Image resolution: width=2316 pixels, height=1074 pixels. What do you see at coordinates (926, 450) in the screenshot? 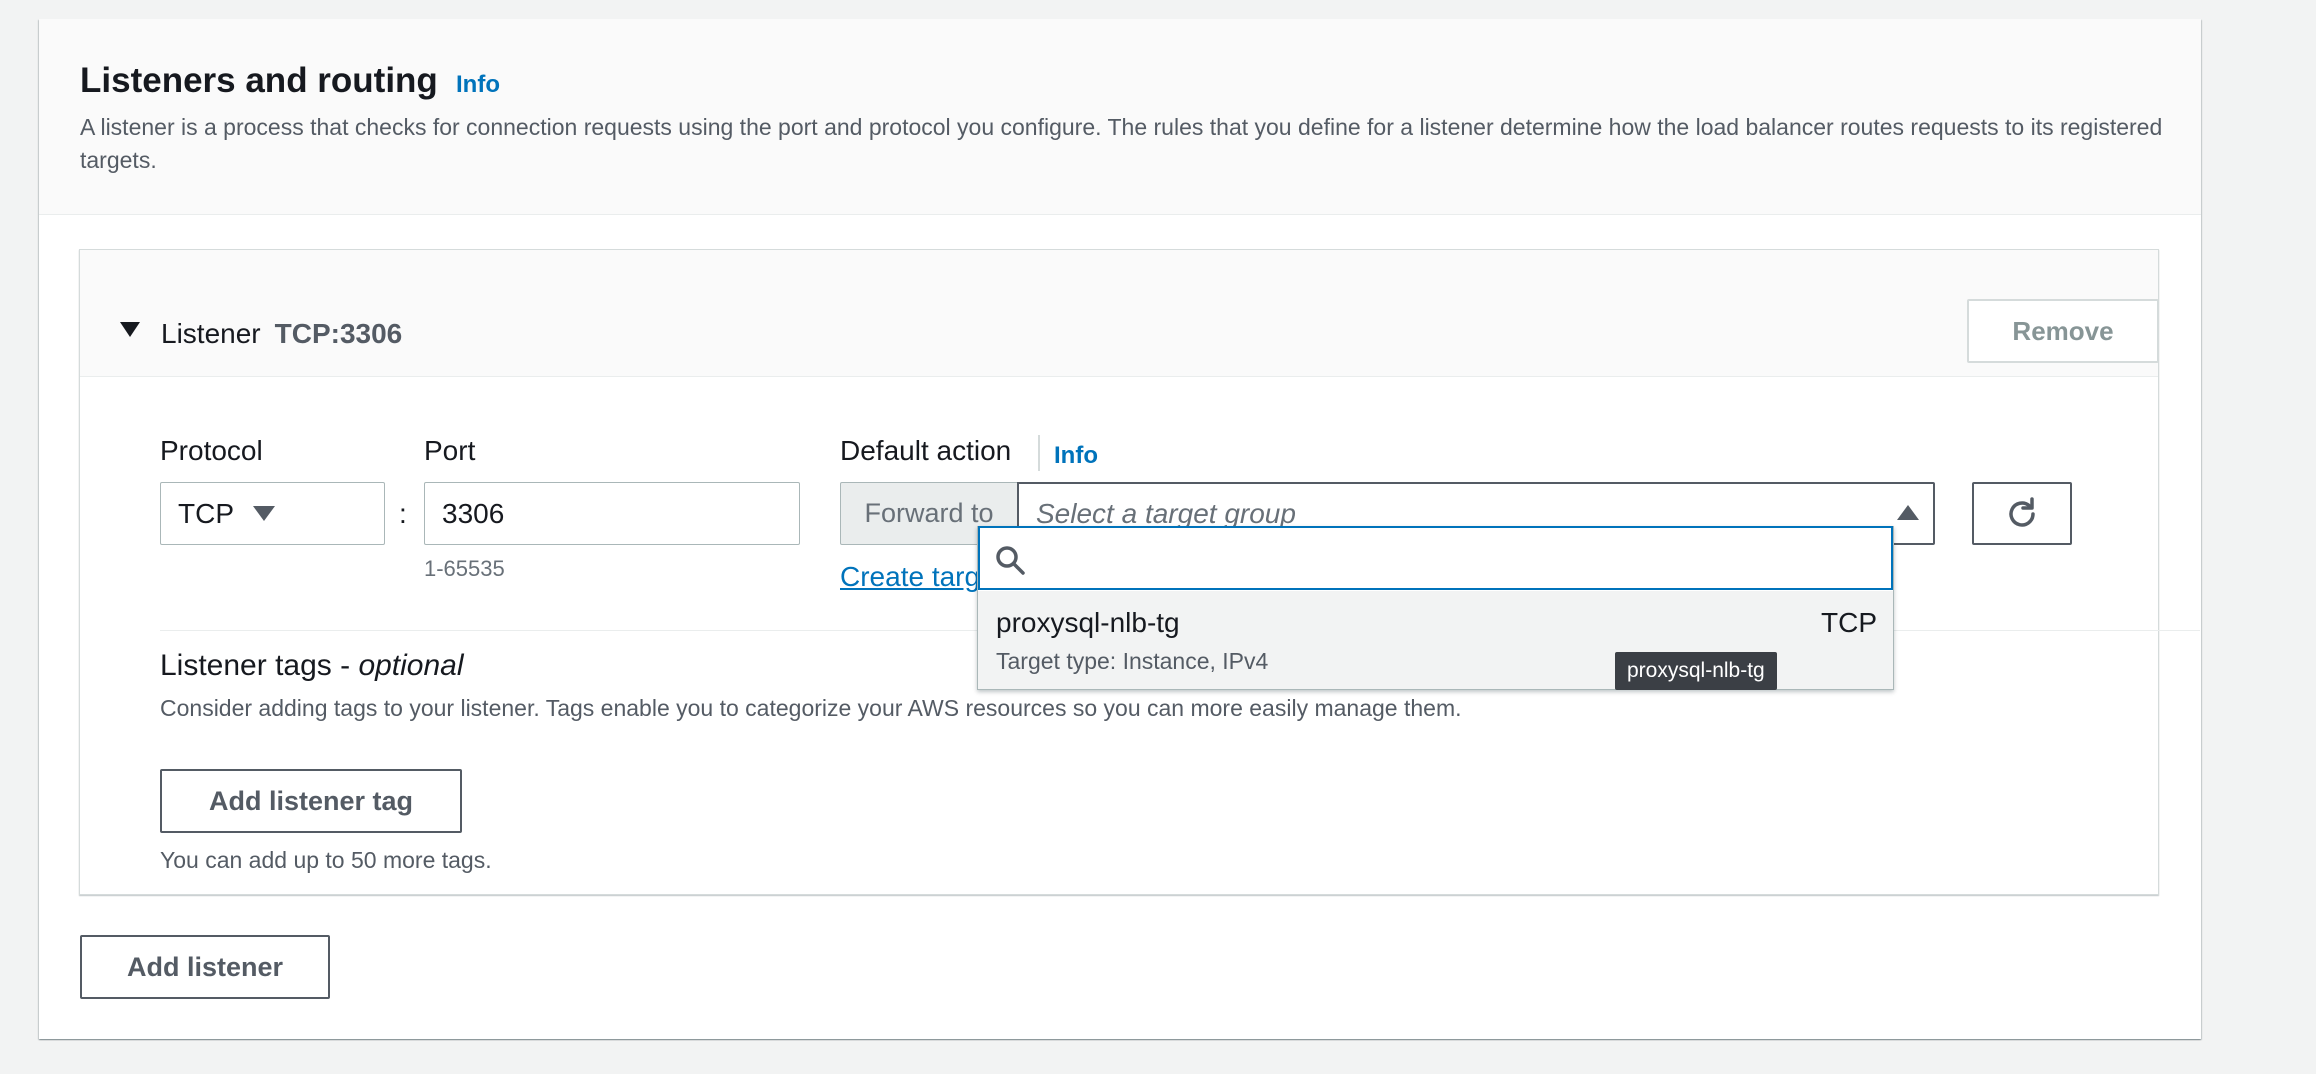
I see `default-action-label: Default action` at bounding box center [926, 450].